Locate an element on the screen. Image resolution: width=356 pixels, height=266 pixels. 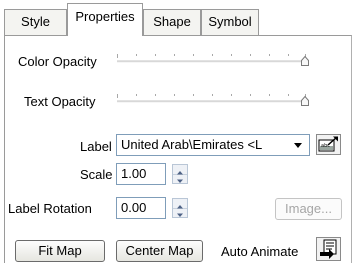
tab-properties: Properties is located at coordinates (105, 19).